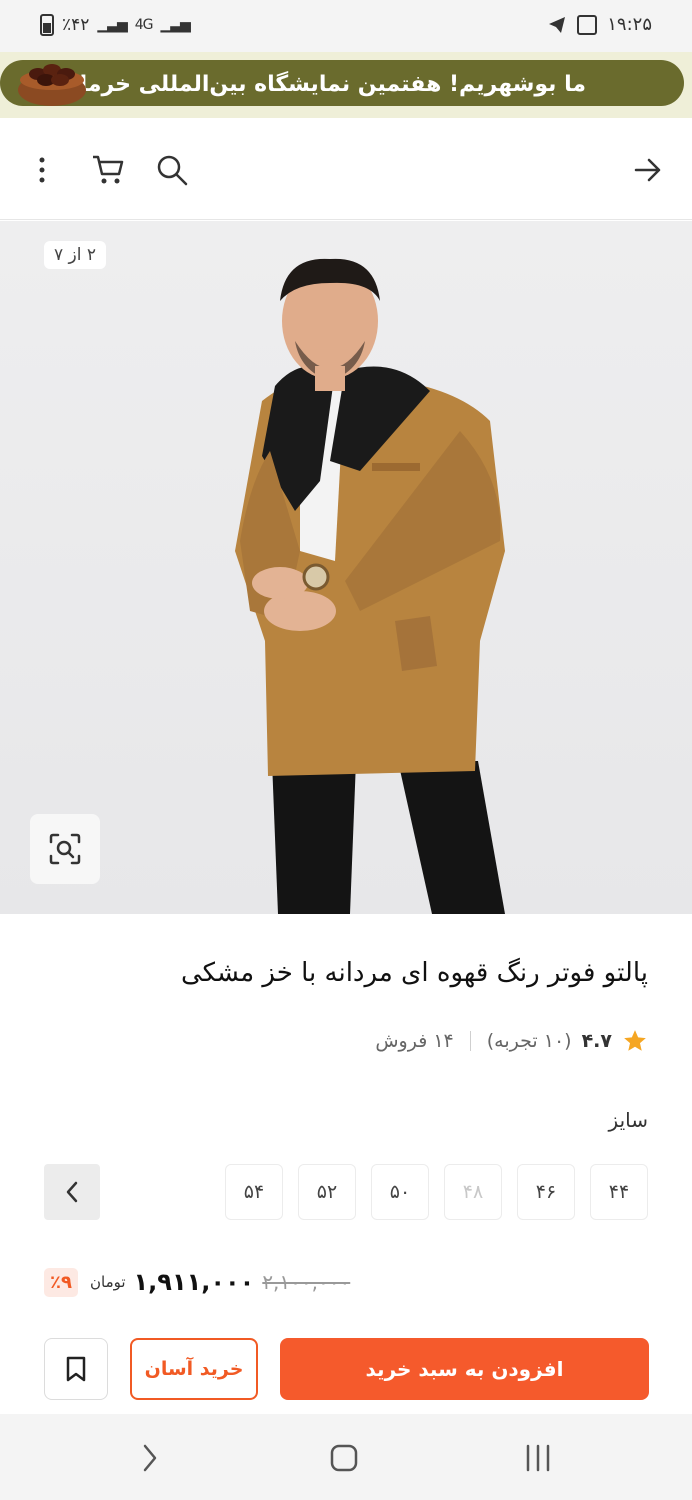  What do you see at coordinates (346, 169) in the screenshot?
I see `top-nav` at bounding box center [346, 169].